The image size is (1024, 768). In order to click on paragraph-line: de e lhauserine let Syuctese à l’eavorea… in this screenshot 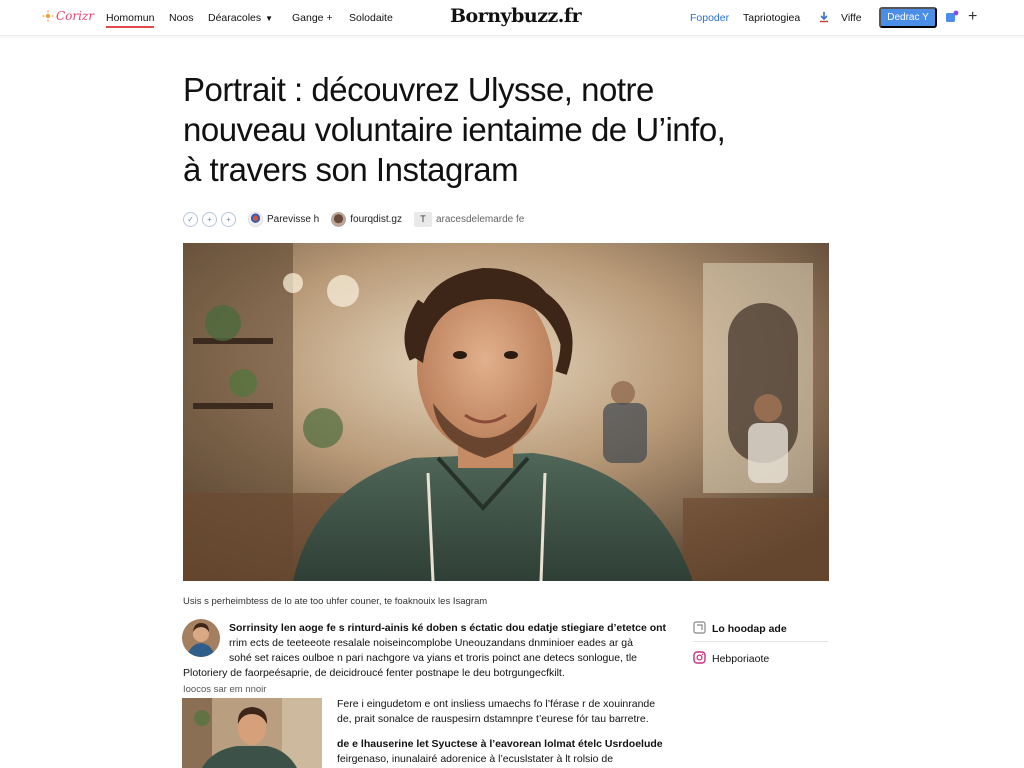, I will do `click(500, 744)`.